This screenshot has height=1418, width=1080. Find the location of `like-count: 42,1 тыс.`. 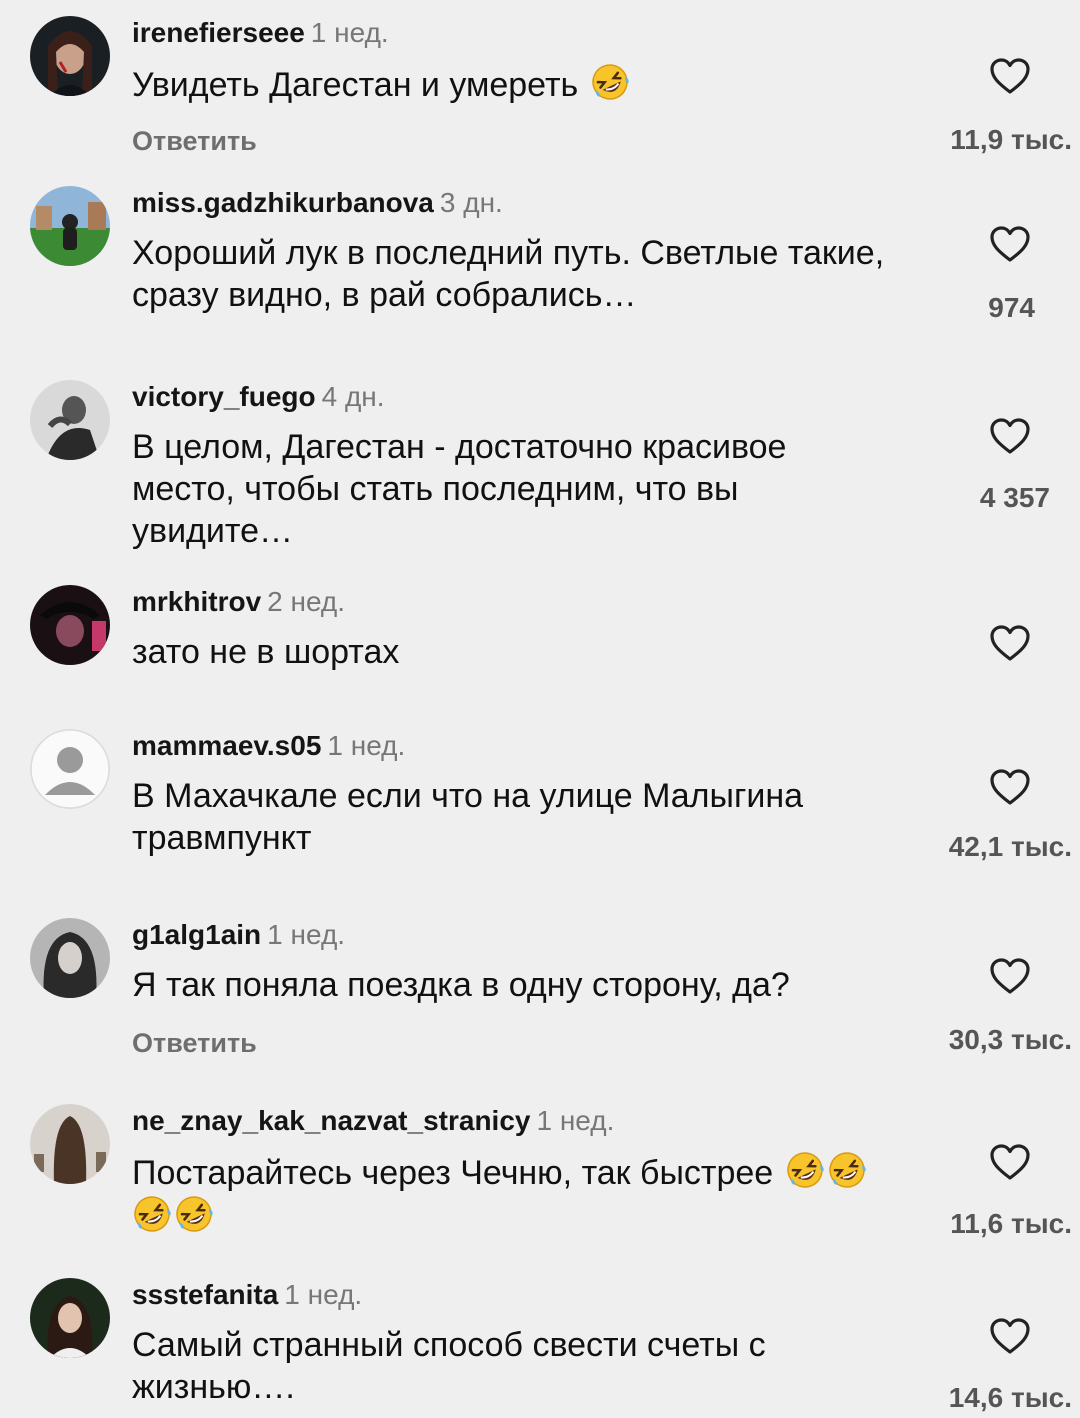

like-count: 42,1 тыс. is located at coordinates (1010, 846).